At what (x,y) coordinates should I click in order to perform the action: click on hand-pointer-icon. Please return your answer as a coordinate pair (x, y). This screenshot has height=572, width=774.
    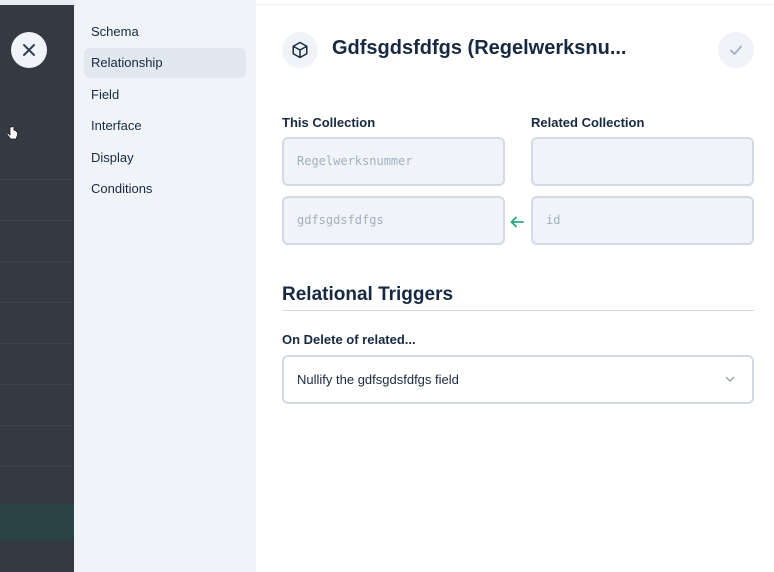
    Looking at the image, I should click on (12, 133).